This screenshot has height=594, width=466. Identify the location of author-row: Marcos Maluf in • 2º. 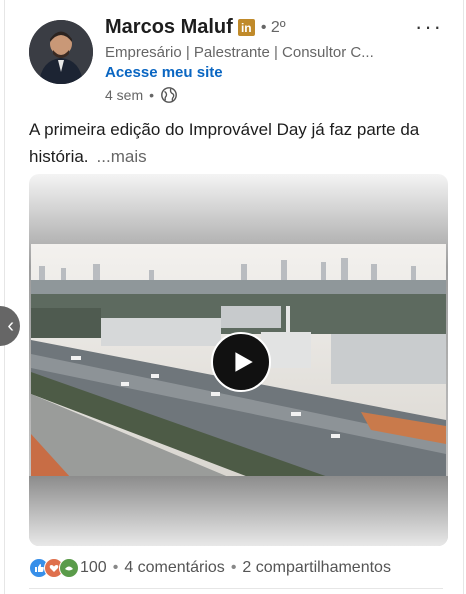
(195, 27).